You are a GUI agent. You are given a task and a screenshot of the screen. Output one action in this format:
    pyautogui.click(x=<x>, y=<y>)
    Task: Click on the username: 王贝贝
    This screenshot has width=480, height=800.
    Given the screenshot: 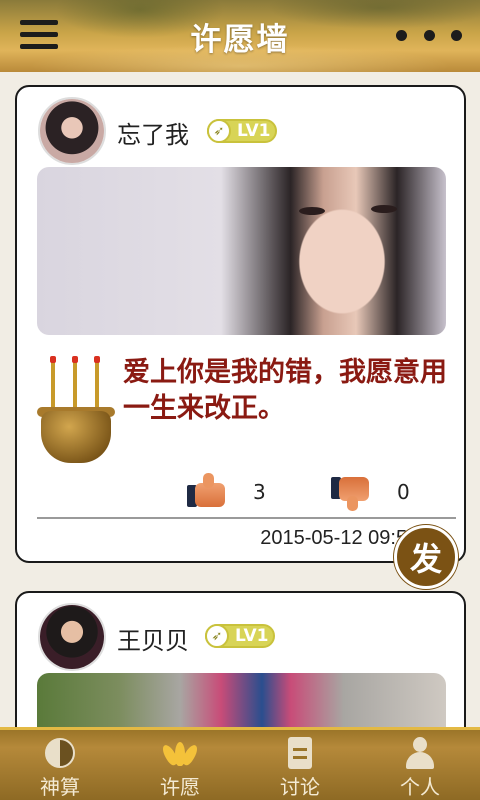 What is the action you would take?
    pyautogui.click(x=153, y=638)
    